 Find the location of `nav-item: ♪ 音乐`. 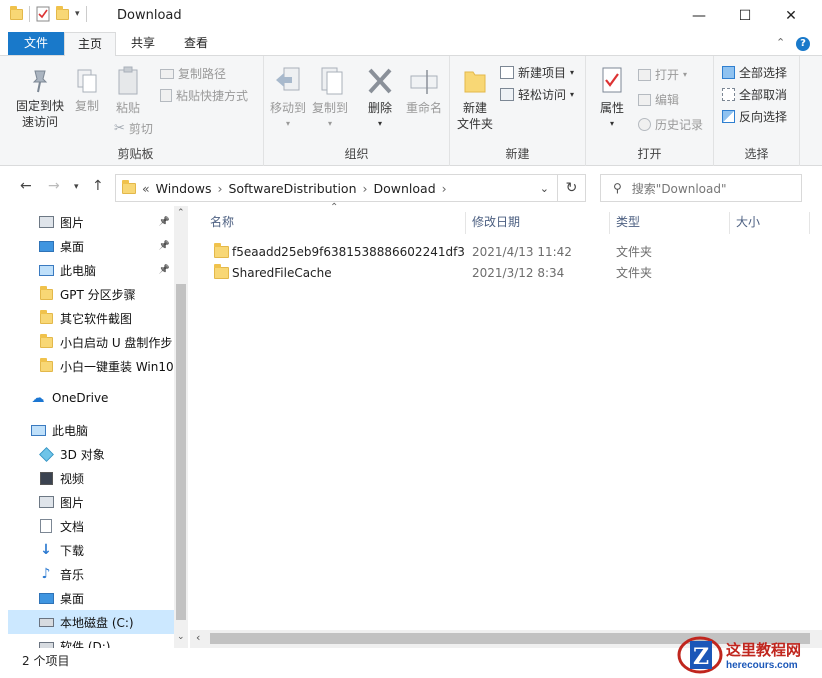

nav-item: ♪ 音乐 is located at coordinates (91, 574).